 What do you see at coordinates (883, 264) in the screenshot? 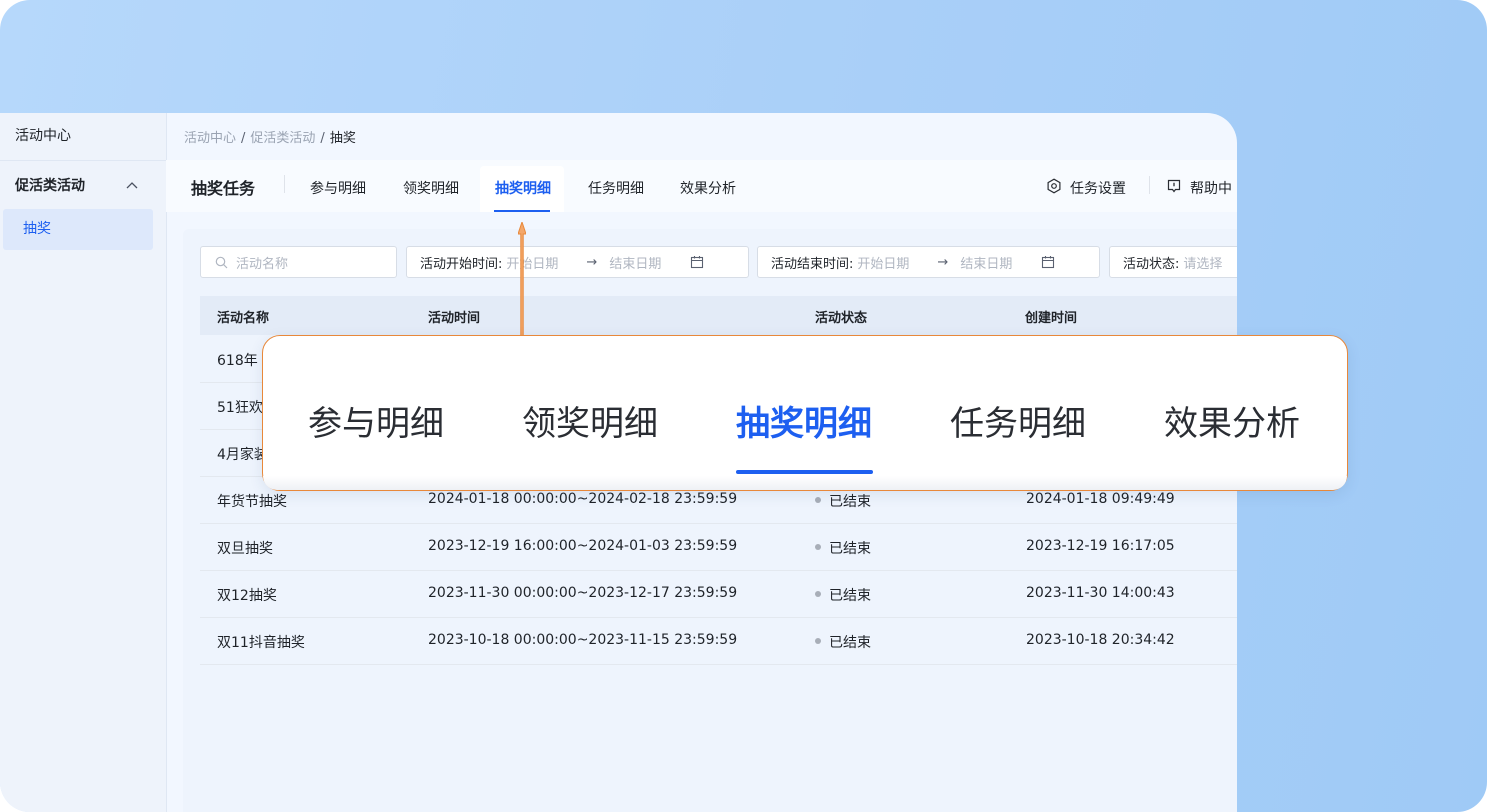
I see `end-from-placeholder: 开始日期` at bounding box center [883, 264].